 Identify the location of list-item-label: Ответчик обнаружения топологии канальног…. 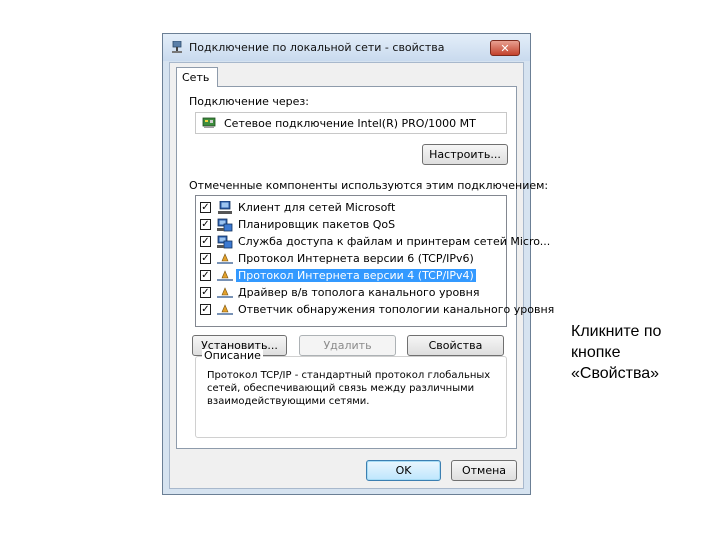
(396, 309).